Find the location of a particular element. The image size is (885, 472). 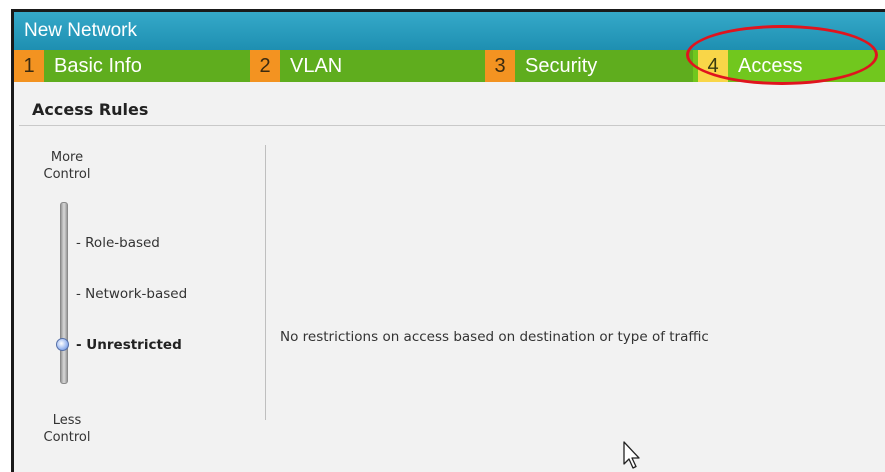

window-title: New Network is located at coordinates (449, 31).